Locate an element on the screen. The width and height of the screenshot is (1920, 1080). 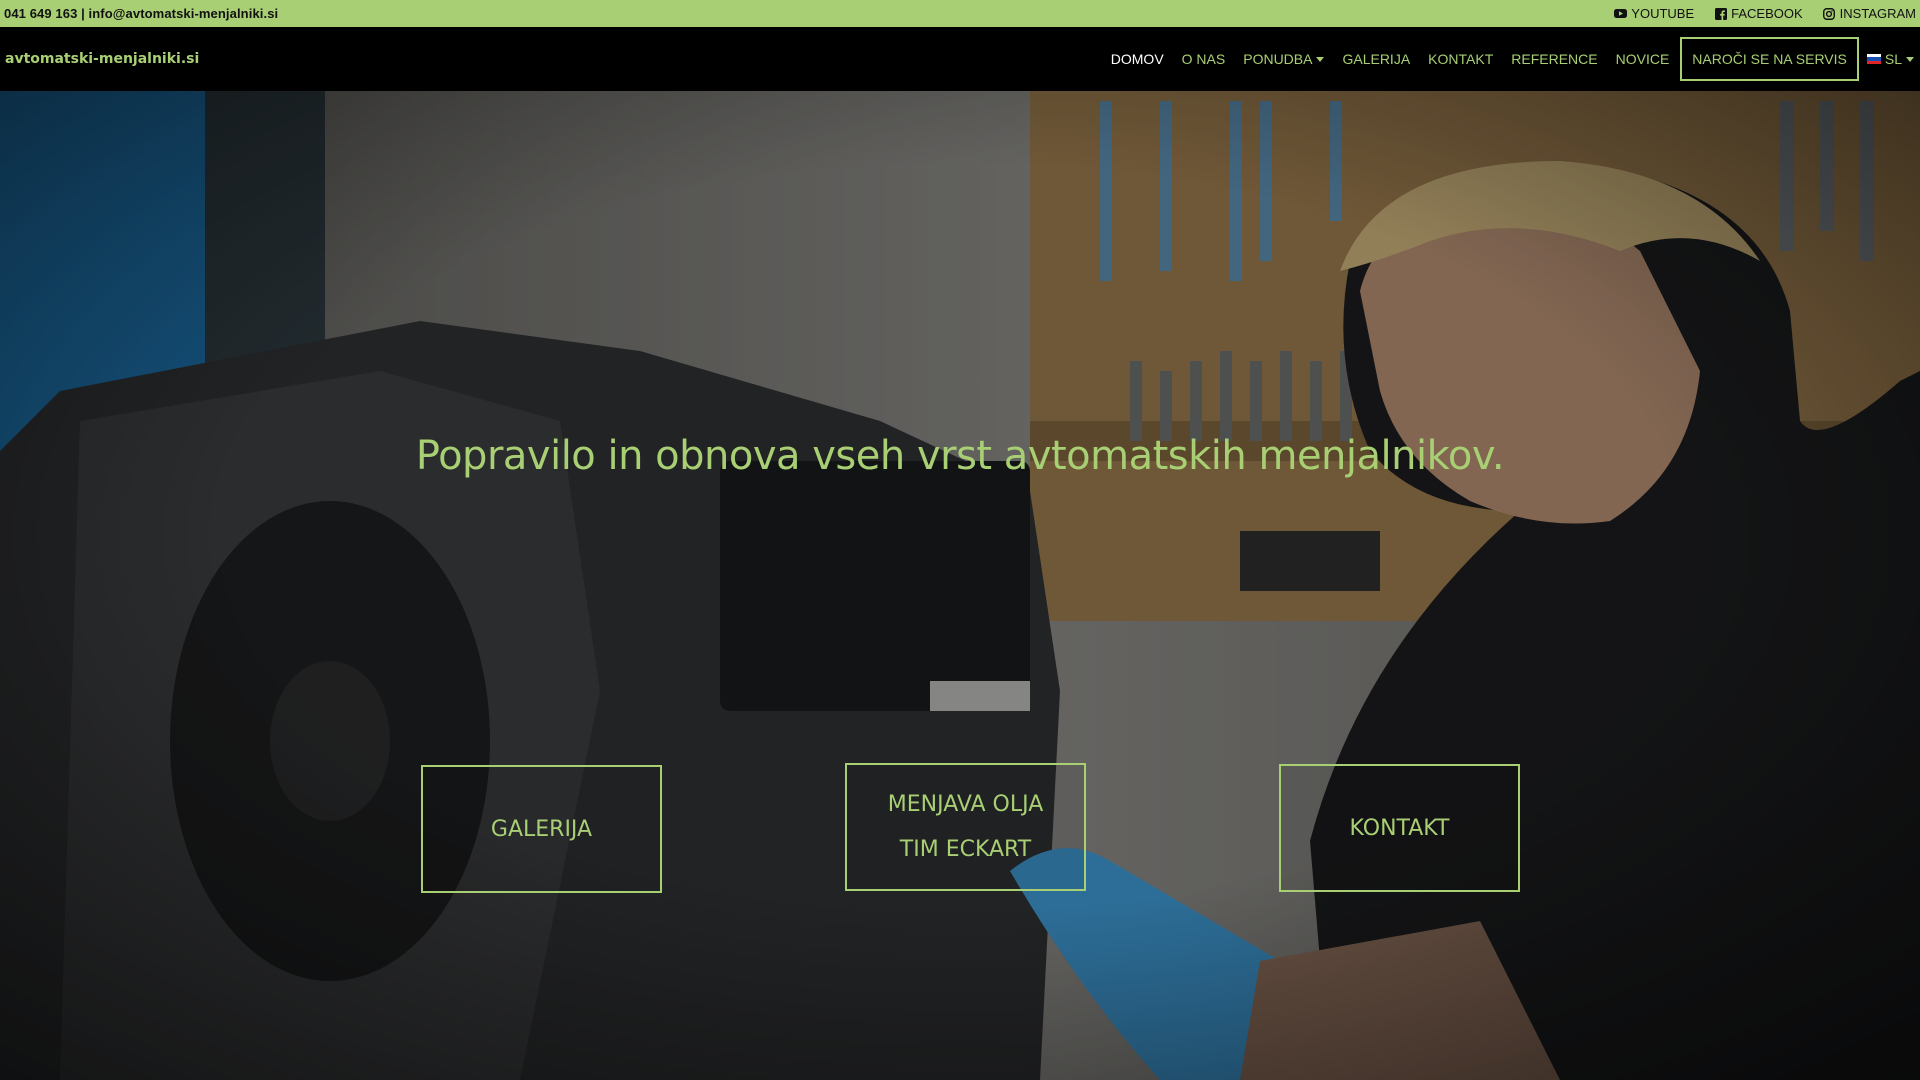
language-label: SL is located at coordinates (1893, 59).